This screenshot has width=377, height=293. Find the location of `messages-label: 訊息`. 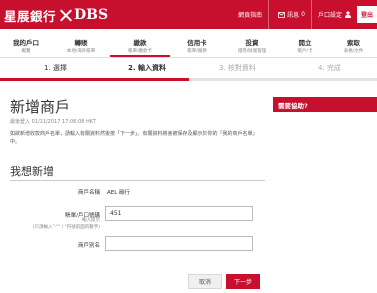

messages-label: 訊息 is located at coordinates (293, 15).